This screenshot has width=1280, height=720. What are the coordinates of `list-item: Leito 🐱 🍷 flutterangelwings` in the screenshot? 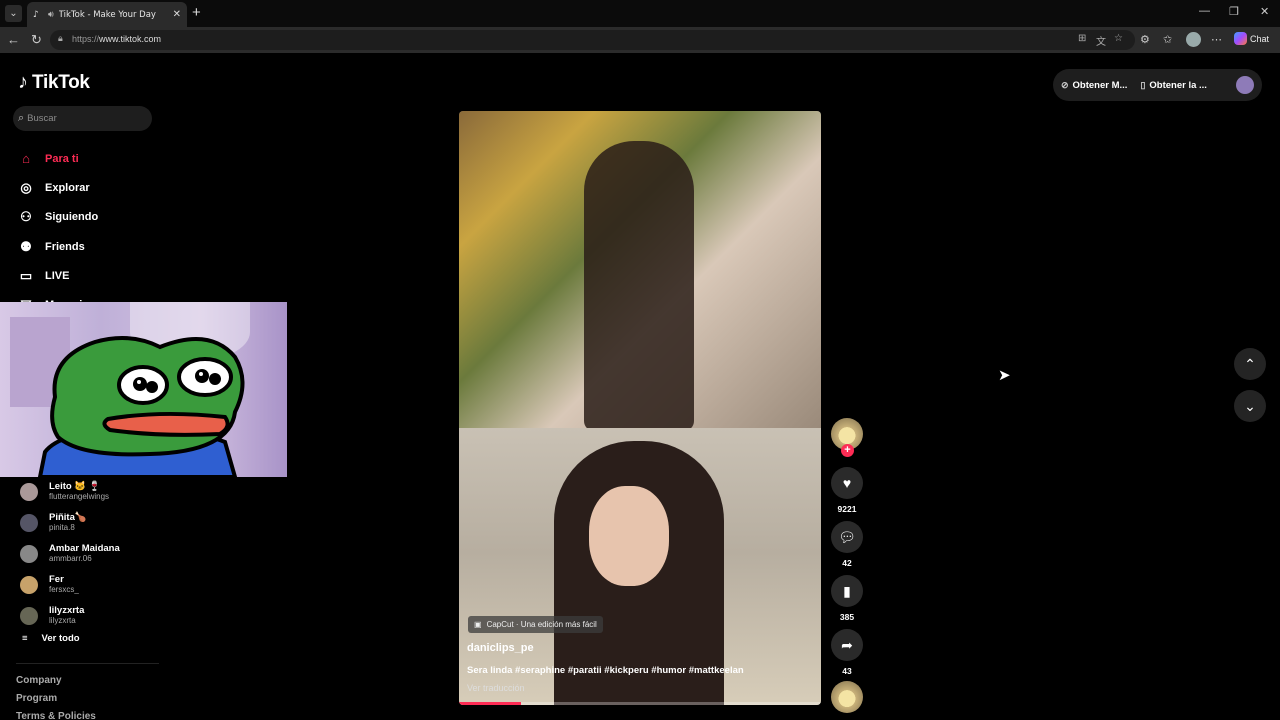 It's located at (70, 491).